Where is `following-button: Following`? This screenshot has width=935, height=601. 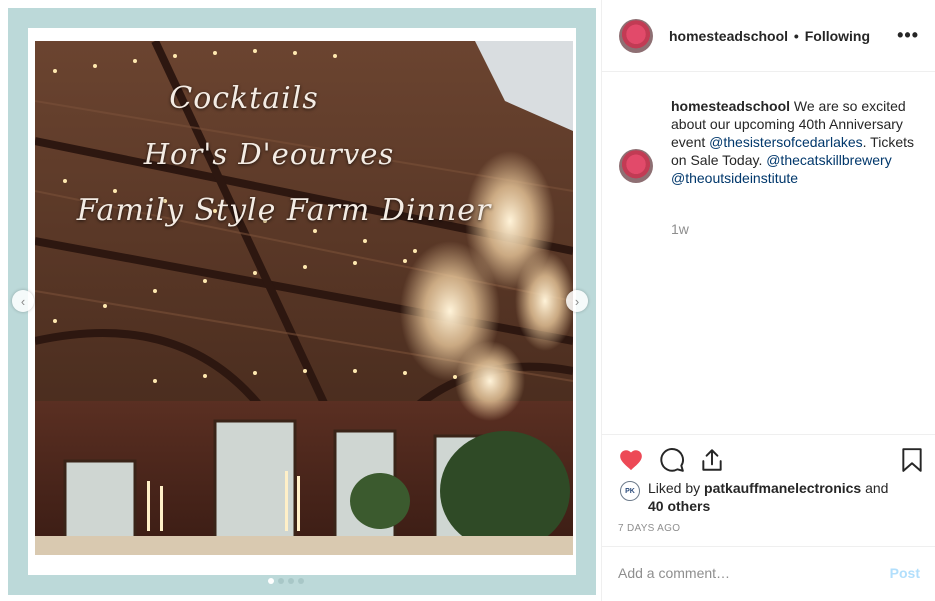 following-button: Following is located at coordinates (837, 36).